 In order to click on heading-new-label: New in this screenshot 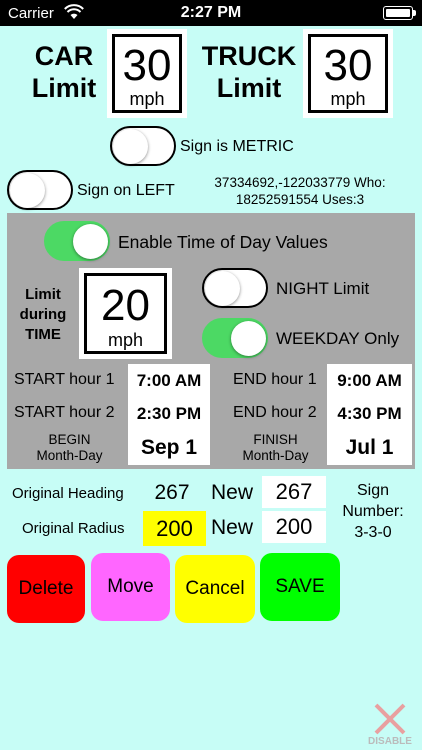, I will do `click(232, 492)`.